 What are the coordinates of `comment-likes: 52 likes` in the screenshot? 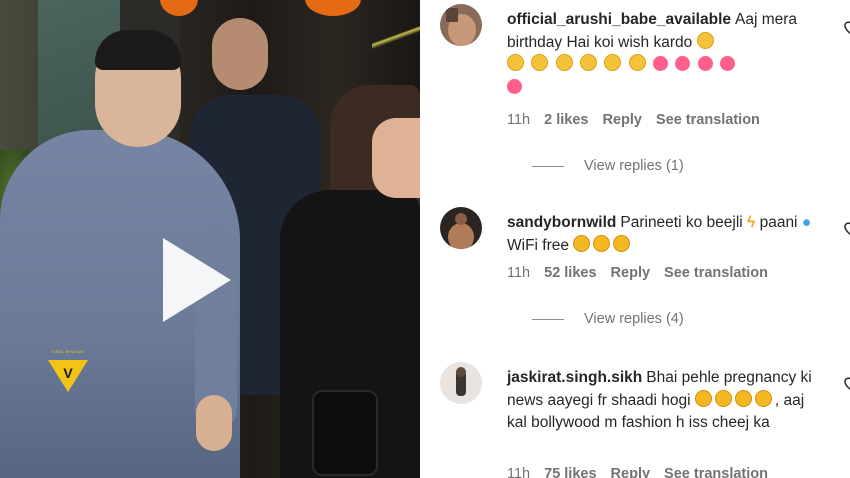 It's located at (570, 273).